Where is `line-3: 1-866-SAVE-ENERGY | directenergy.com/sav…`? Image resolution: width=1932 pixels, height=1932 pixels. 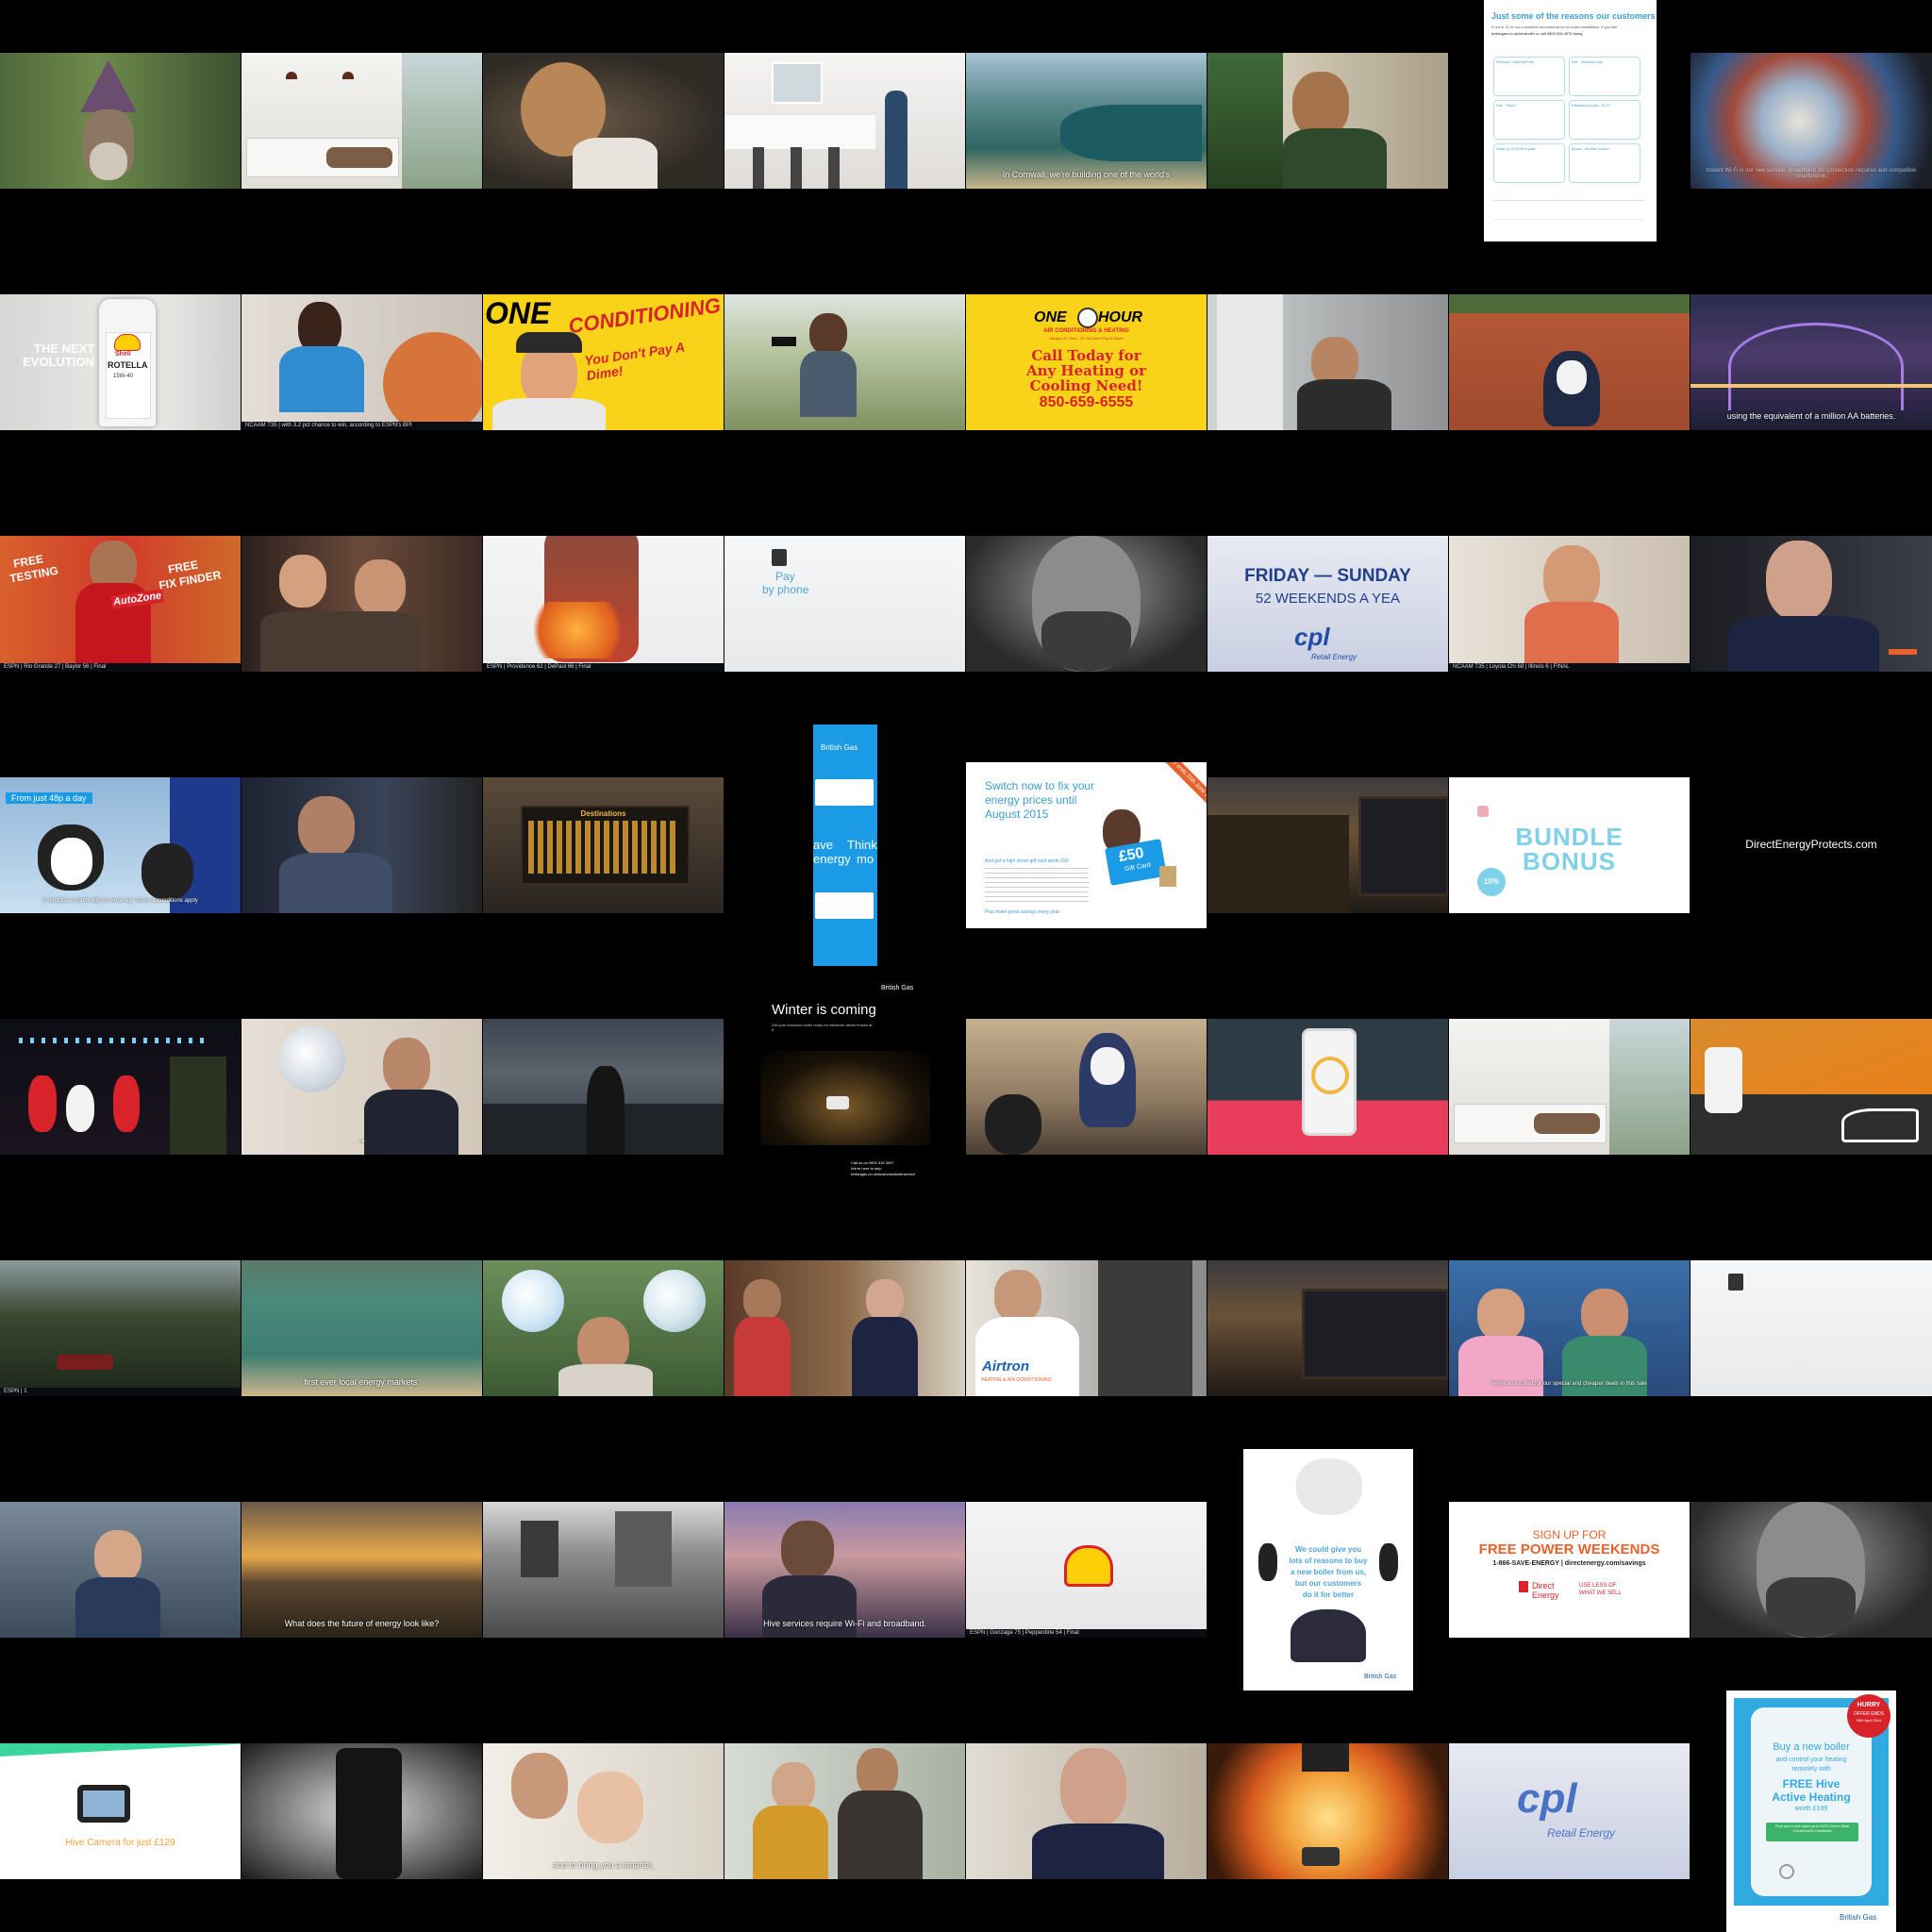
line-3: 1-866-SAVE-ENERGY | directenergy.com/sav… is located at coordinates (1569, 1564).